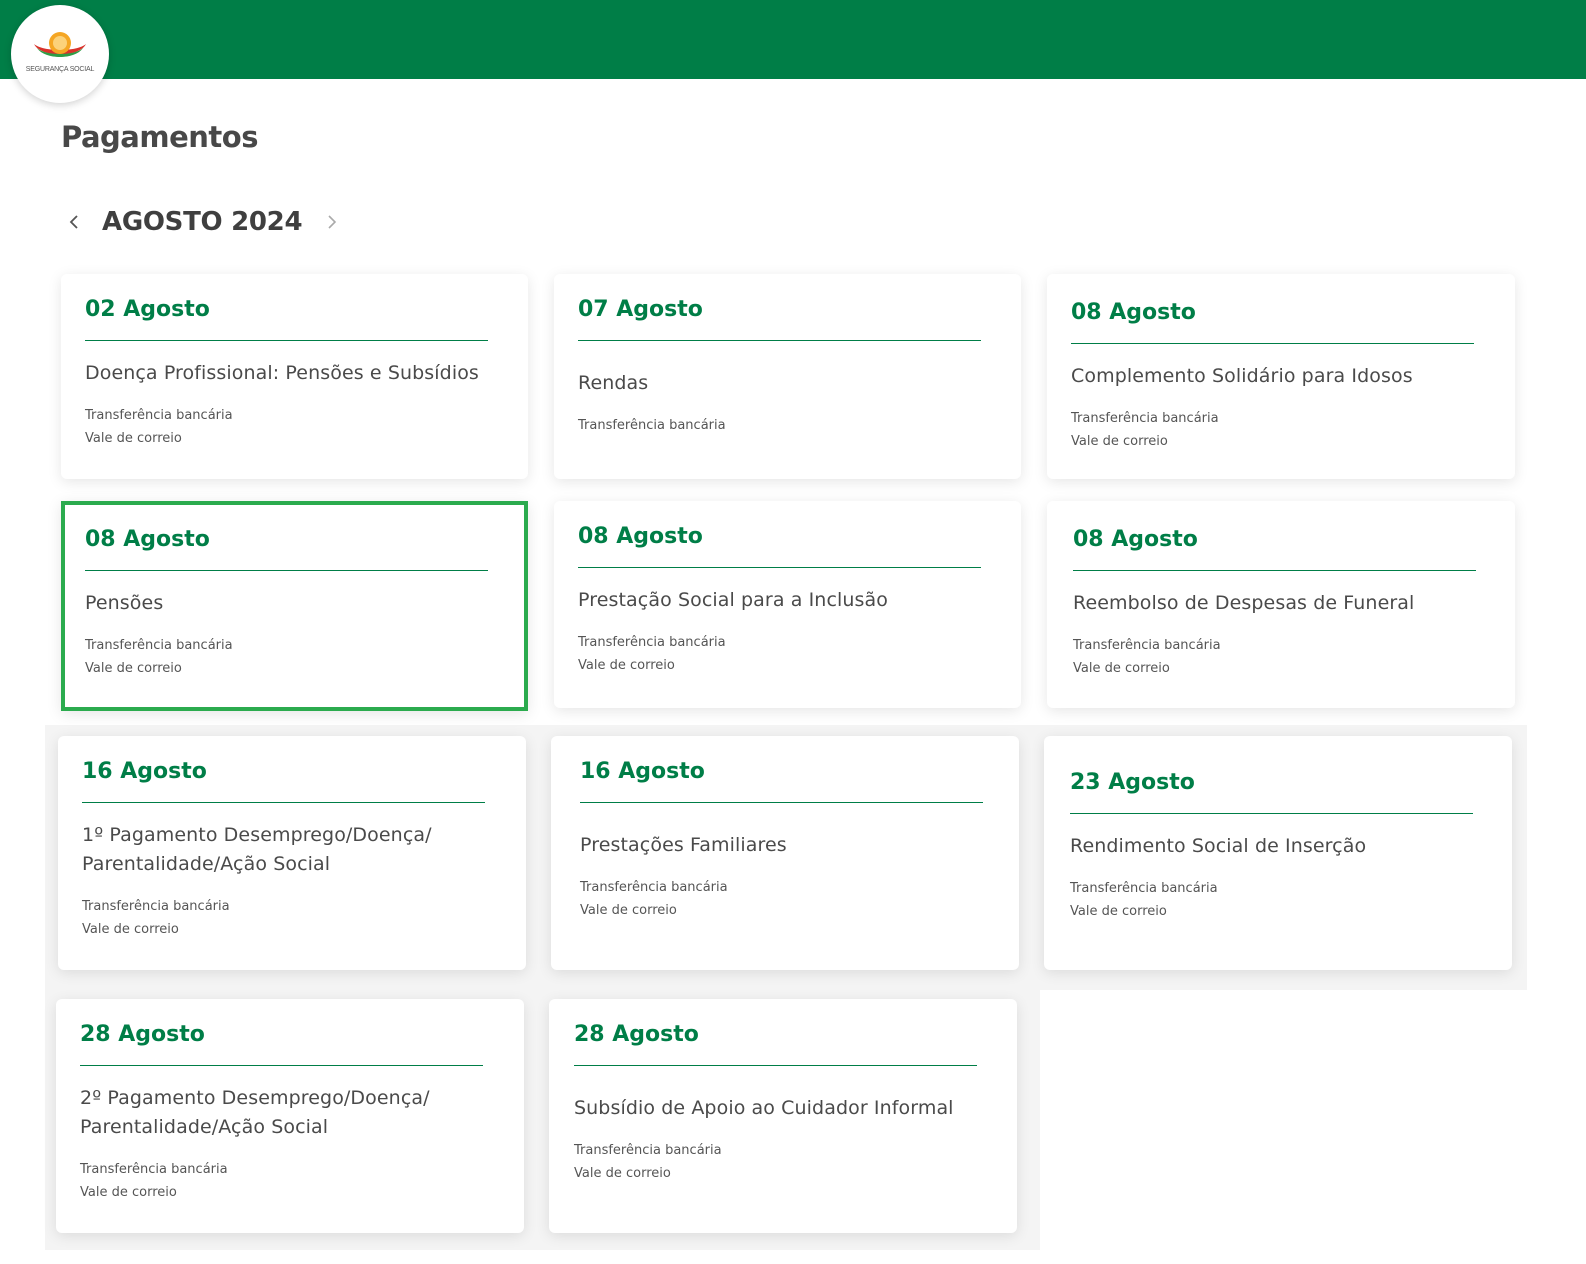 This screenshot has width=1586, height=1264. I want to click on payment-date: 23 Agosto, so click(1132, 782).